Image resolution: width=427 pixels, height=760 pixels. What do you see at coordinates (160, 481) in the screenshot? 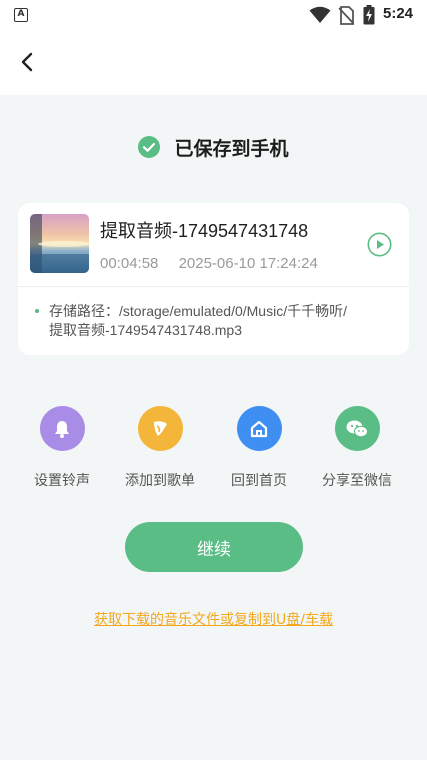
I see `add-to-playlist-label: 添加到歌单` at bounding box center [160, 481].